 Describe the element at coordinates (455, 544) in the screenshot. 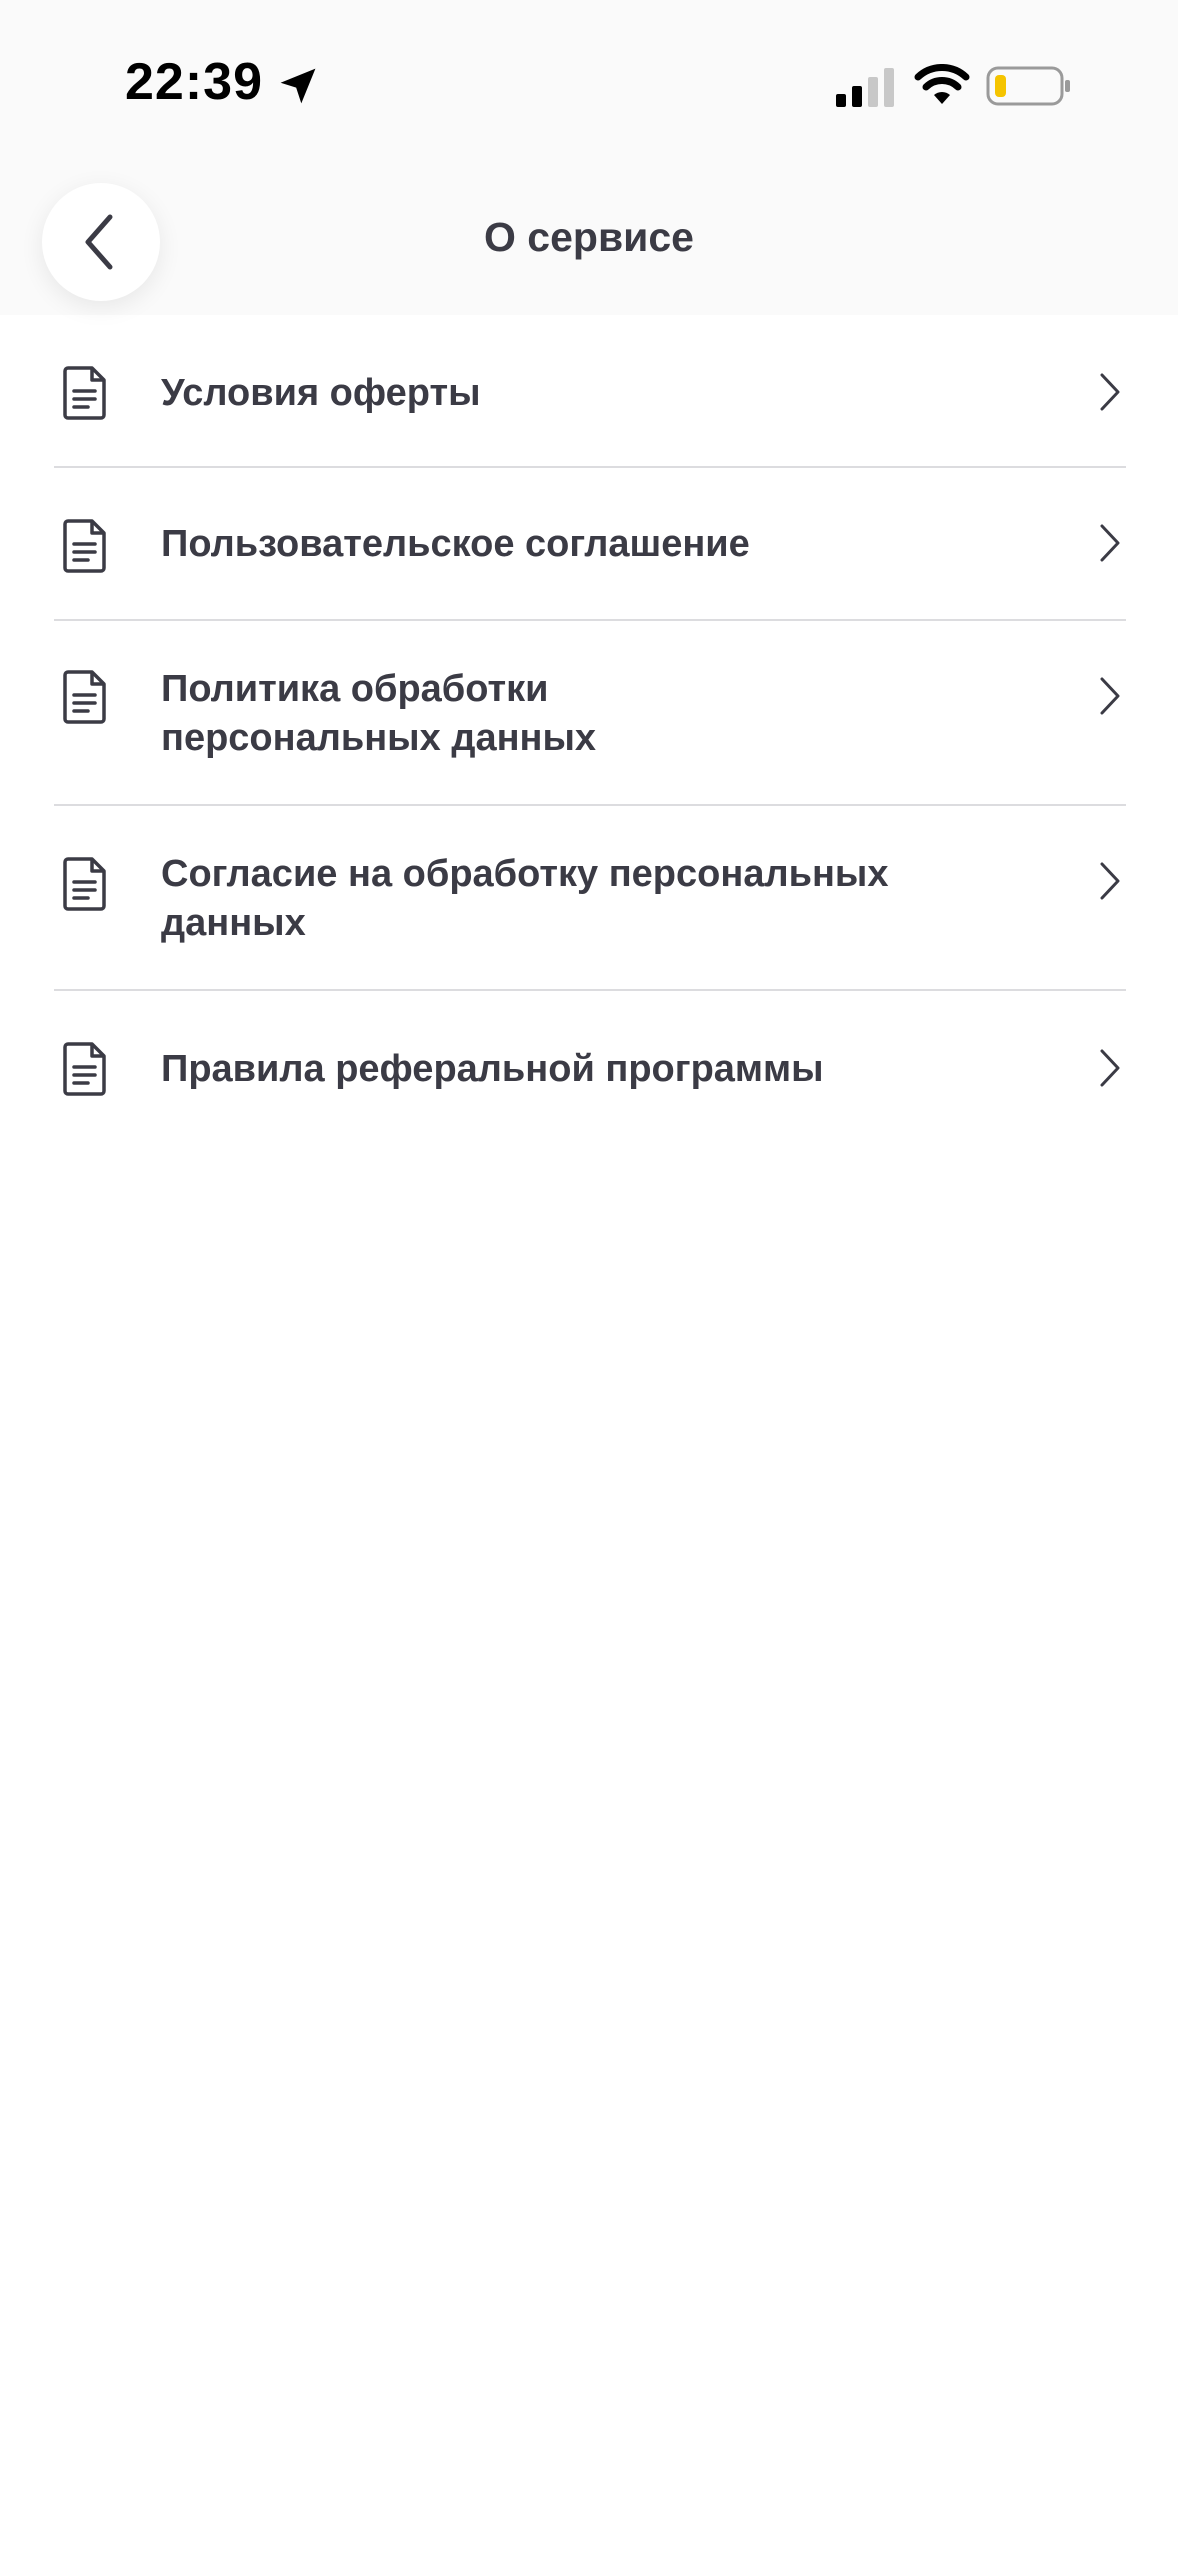

I see `menu-item-label: Пользовательское соглашение` at that location.